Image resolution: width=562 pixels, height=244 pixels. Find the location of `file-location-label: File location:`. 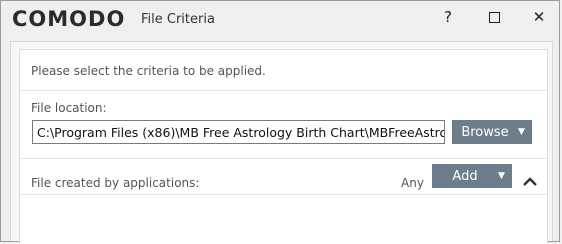

file-location-label: File location: is located at coordinates (69, 108).